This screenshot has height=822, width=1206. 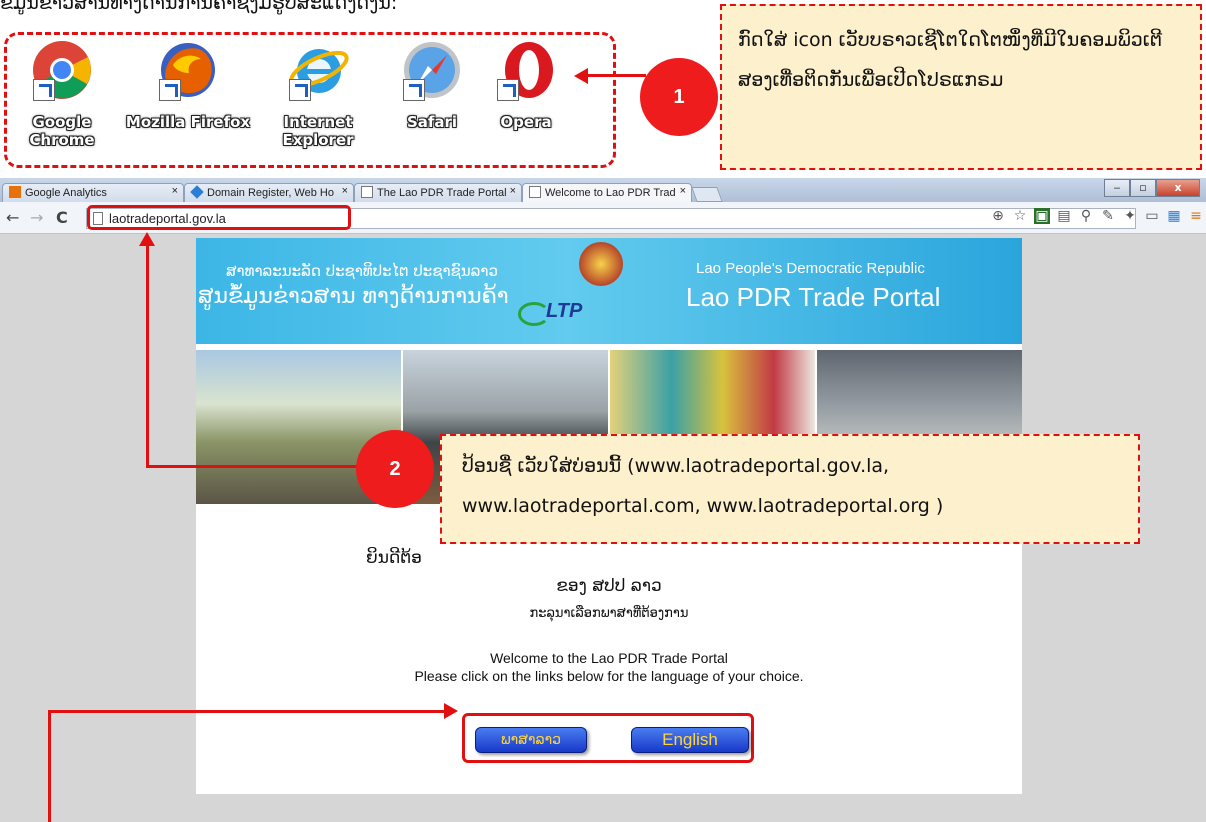 What do you see at coordinates (1117, 188) in the screenshot?
I see `minimize-icon: ‒` at bounding box center [1117, 188].